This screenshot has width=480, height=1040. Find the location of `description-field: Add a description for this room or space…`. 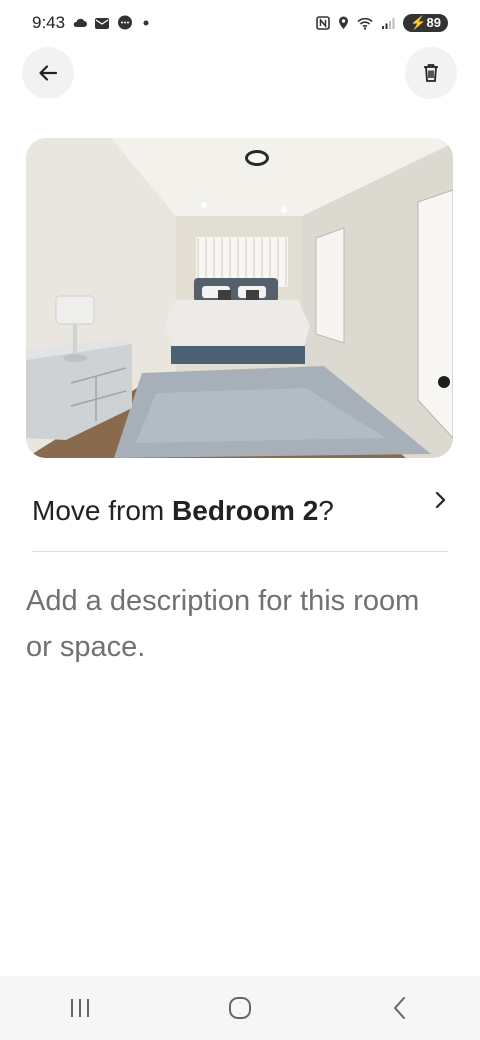

description-field: Add a description for this room or space… is located at coordinates (236, 624).